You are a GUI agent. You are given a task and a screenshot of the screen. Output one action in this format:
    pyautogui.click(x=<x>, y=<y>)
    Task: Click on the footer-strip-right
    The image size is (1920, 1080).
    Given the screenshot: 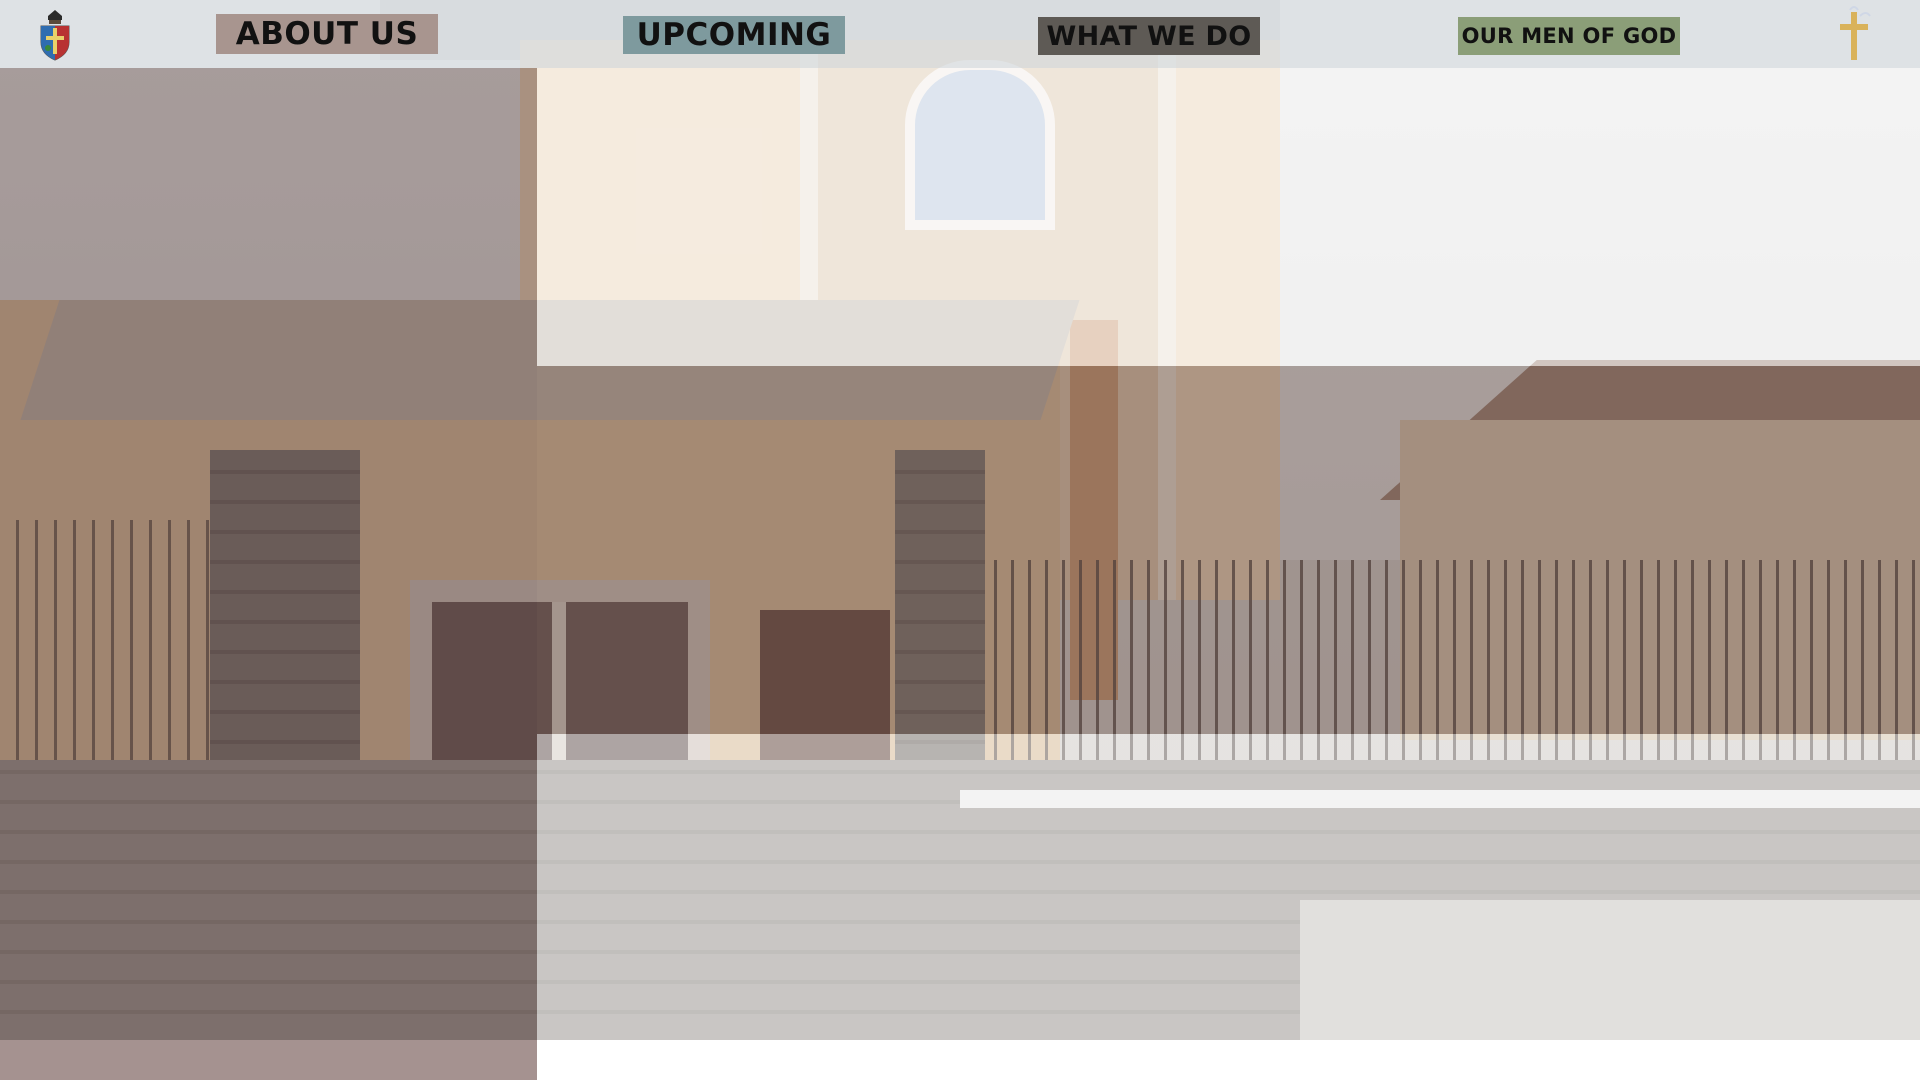 What is the action you would take?
    pyautogui.click(x=1228, y=1060)
    